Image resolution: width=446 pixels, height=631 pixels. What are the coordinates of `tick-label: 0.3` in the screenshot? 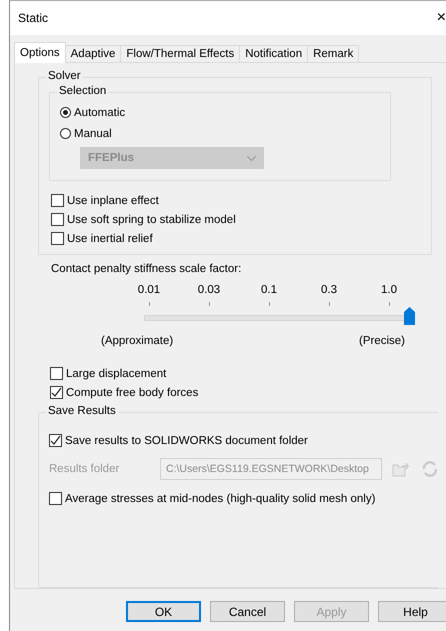 It's located at (329, 290).